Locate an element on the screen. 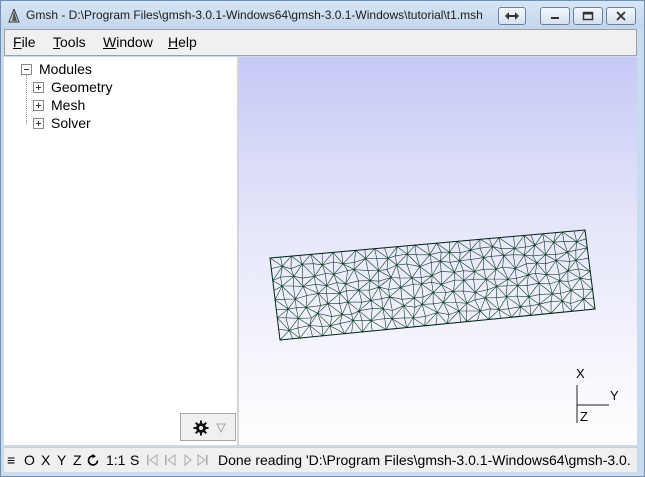 The height and width of the screenshot is (477, 645). view-x-button: X is located at coordinates (45, 460).